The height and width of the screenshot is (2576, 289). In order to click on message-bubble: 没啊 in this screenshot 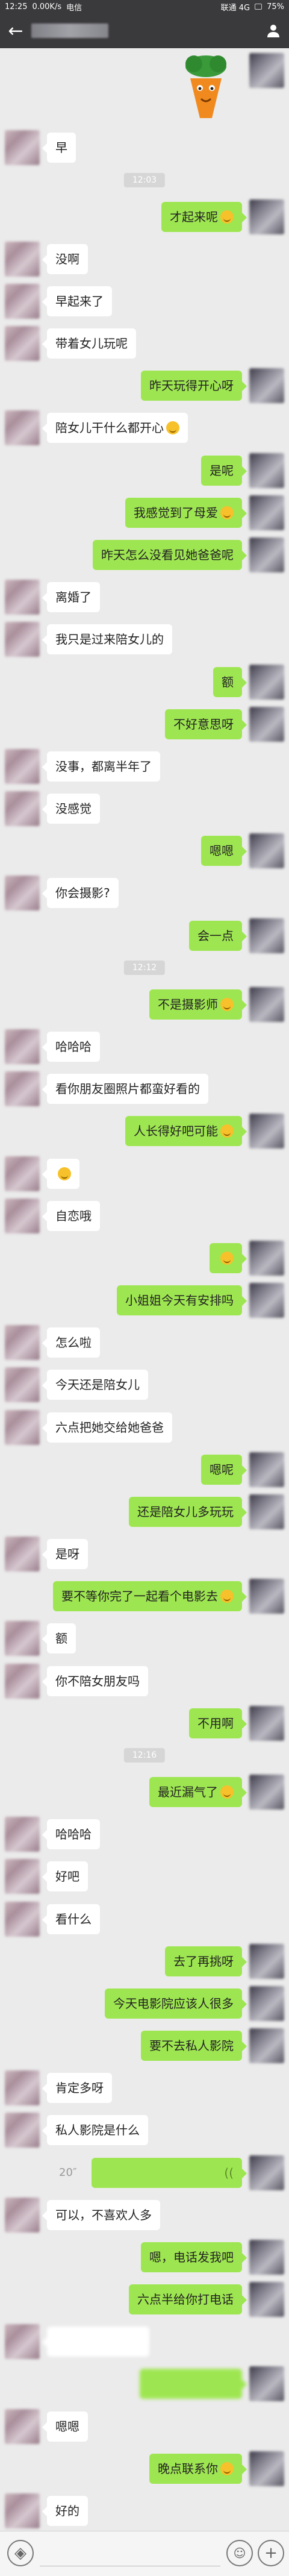, I will do `click(65, 259)`.